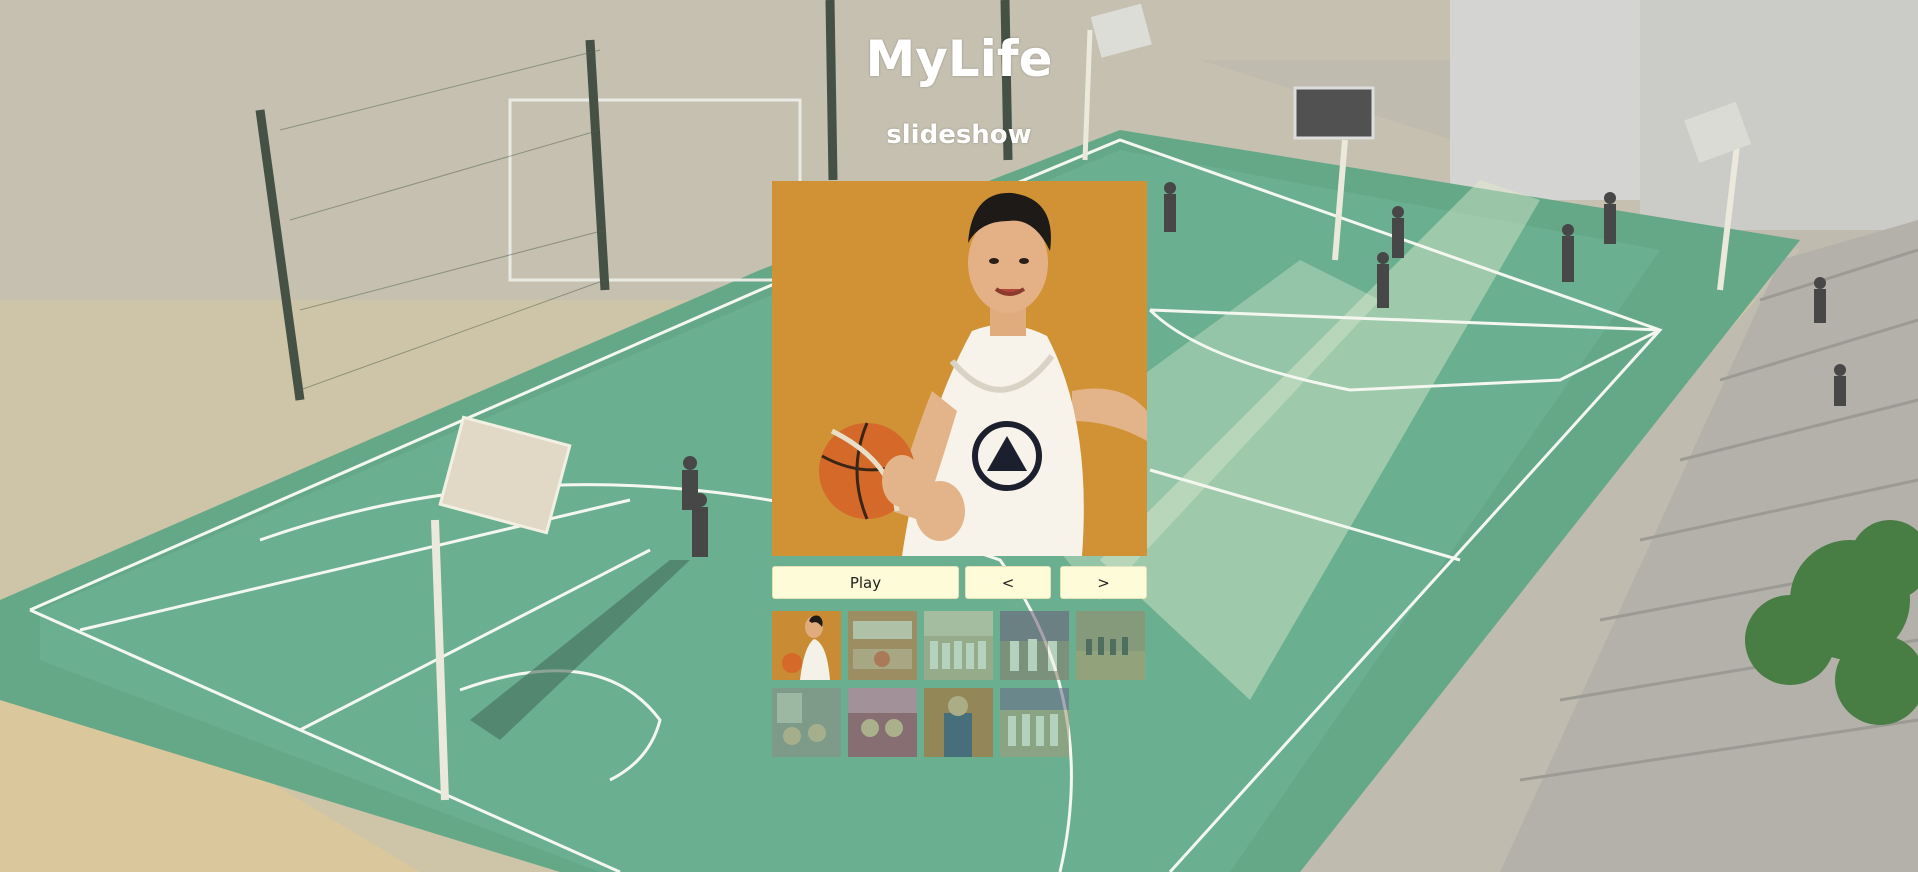 The height and width of the screenshot is (872, 1918). Describe the element at coordinates (959, 368) in the screenshot. I see `slideshow-main-photo` at that location.